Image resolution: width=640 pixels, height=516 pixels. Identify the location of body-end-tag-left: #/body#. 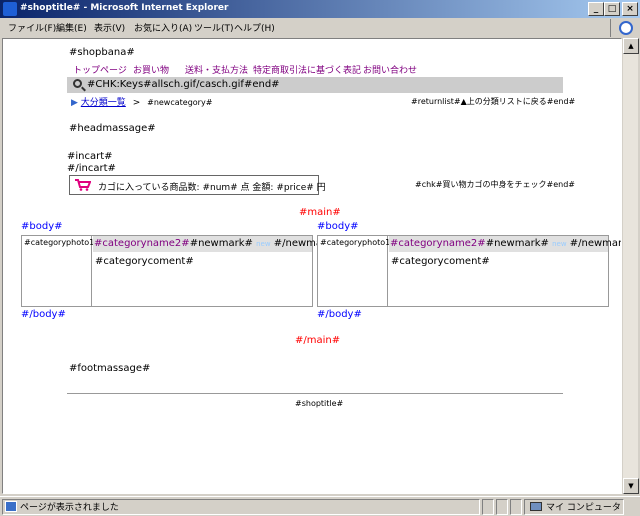
(43, 314).